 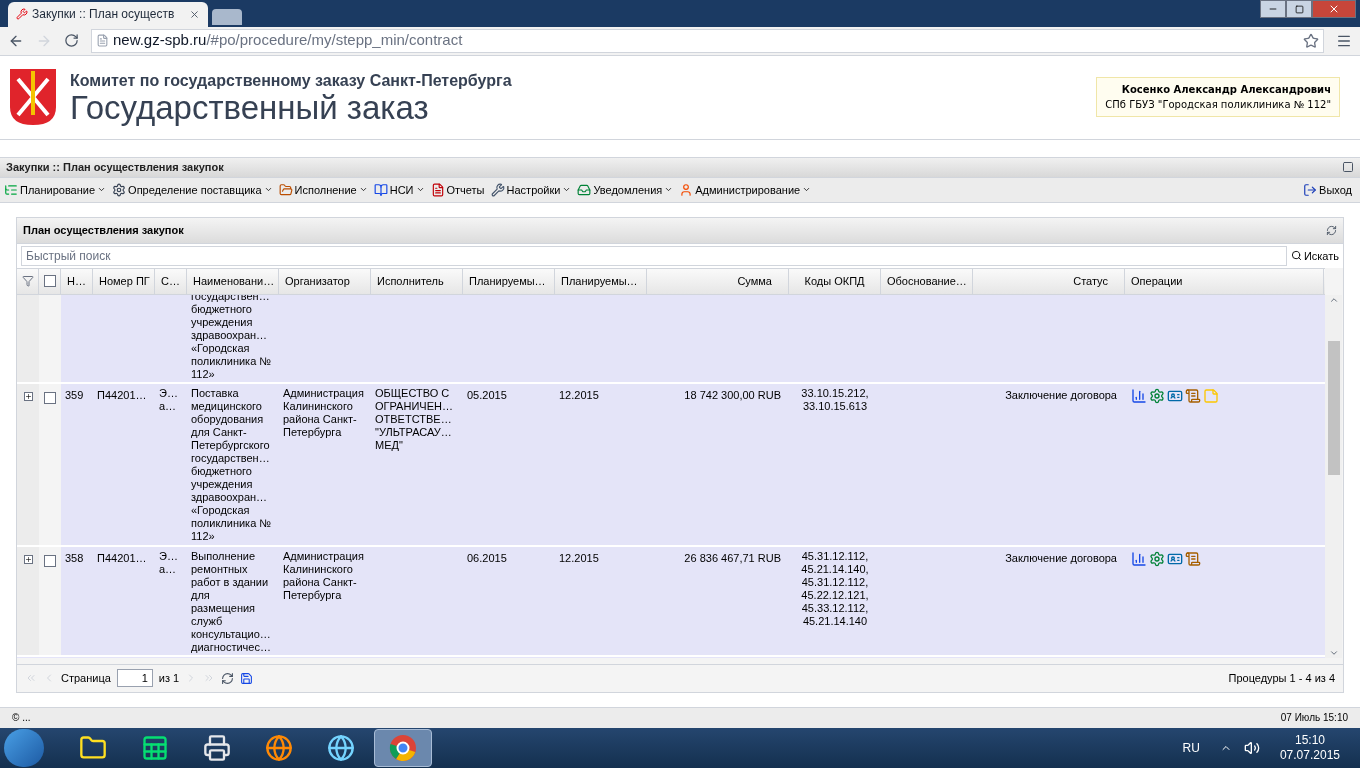 What do you see at coordinates (417, 281) in the screenshot?
I see `column-header: Исполнитель` at bounding box center [417, 281].